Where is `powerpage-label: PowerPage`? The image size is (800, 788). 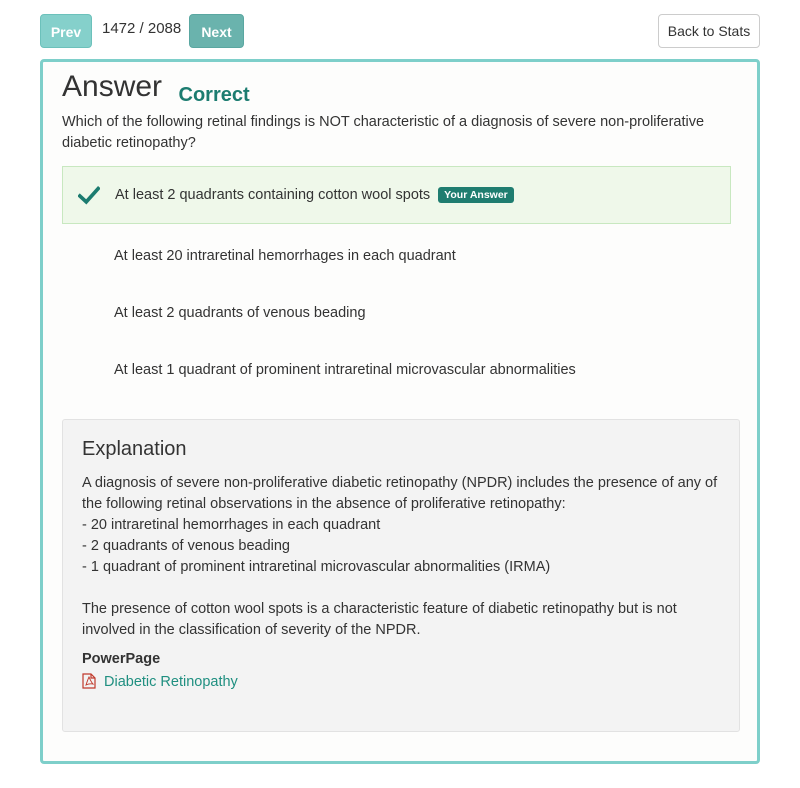 powerpage-label: PowerPage is located at coordinates (121, 659).